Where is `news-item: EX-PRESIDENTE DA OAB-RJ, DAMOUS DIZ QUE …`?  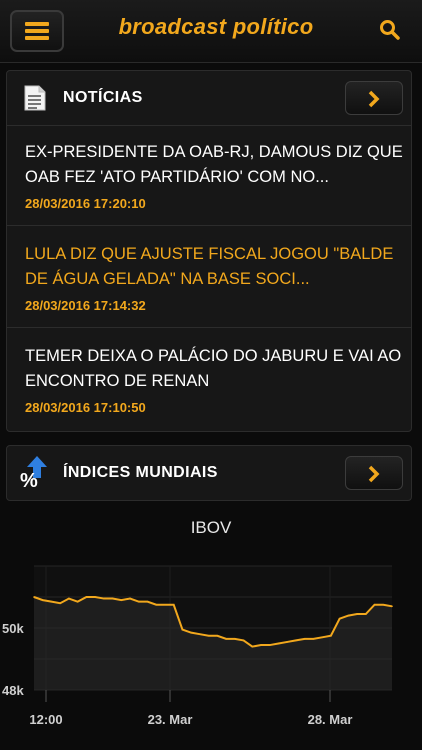
news-item: EX-PRESIDENTE DA OAB-RJ, DAMOUS DIZ QUE … is located at coordinates (209, 176).